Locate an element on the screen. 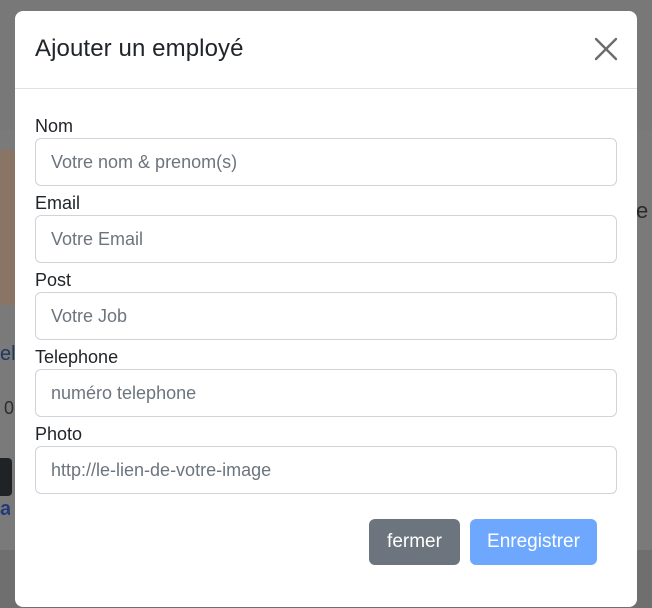 This screenshot has height=608, width=652. background-blue-fragment: a is located at coordinates (5, 509).